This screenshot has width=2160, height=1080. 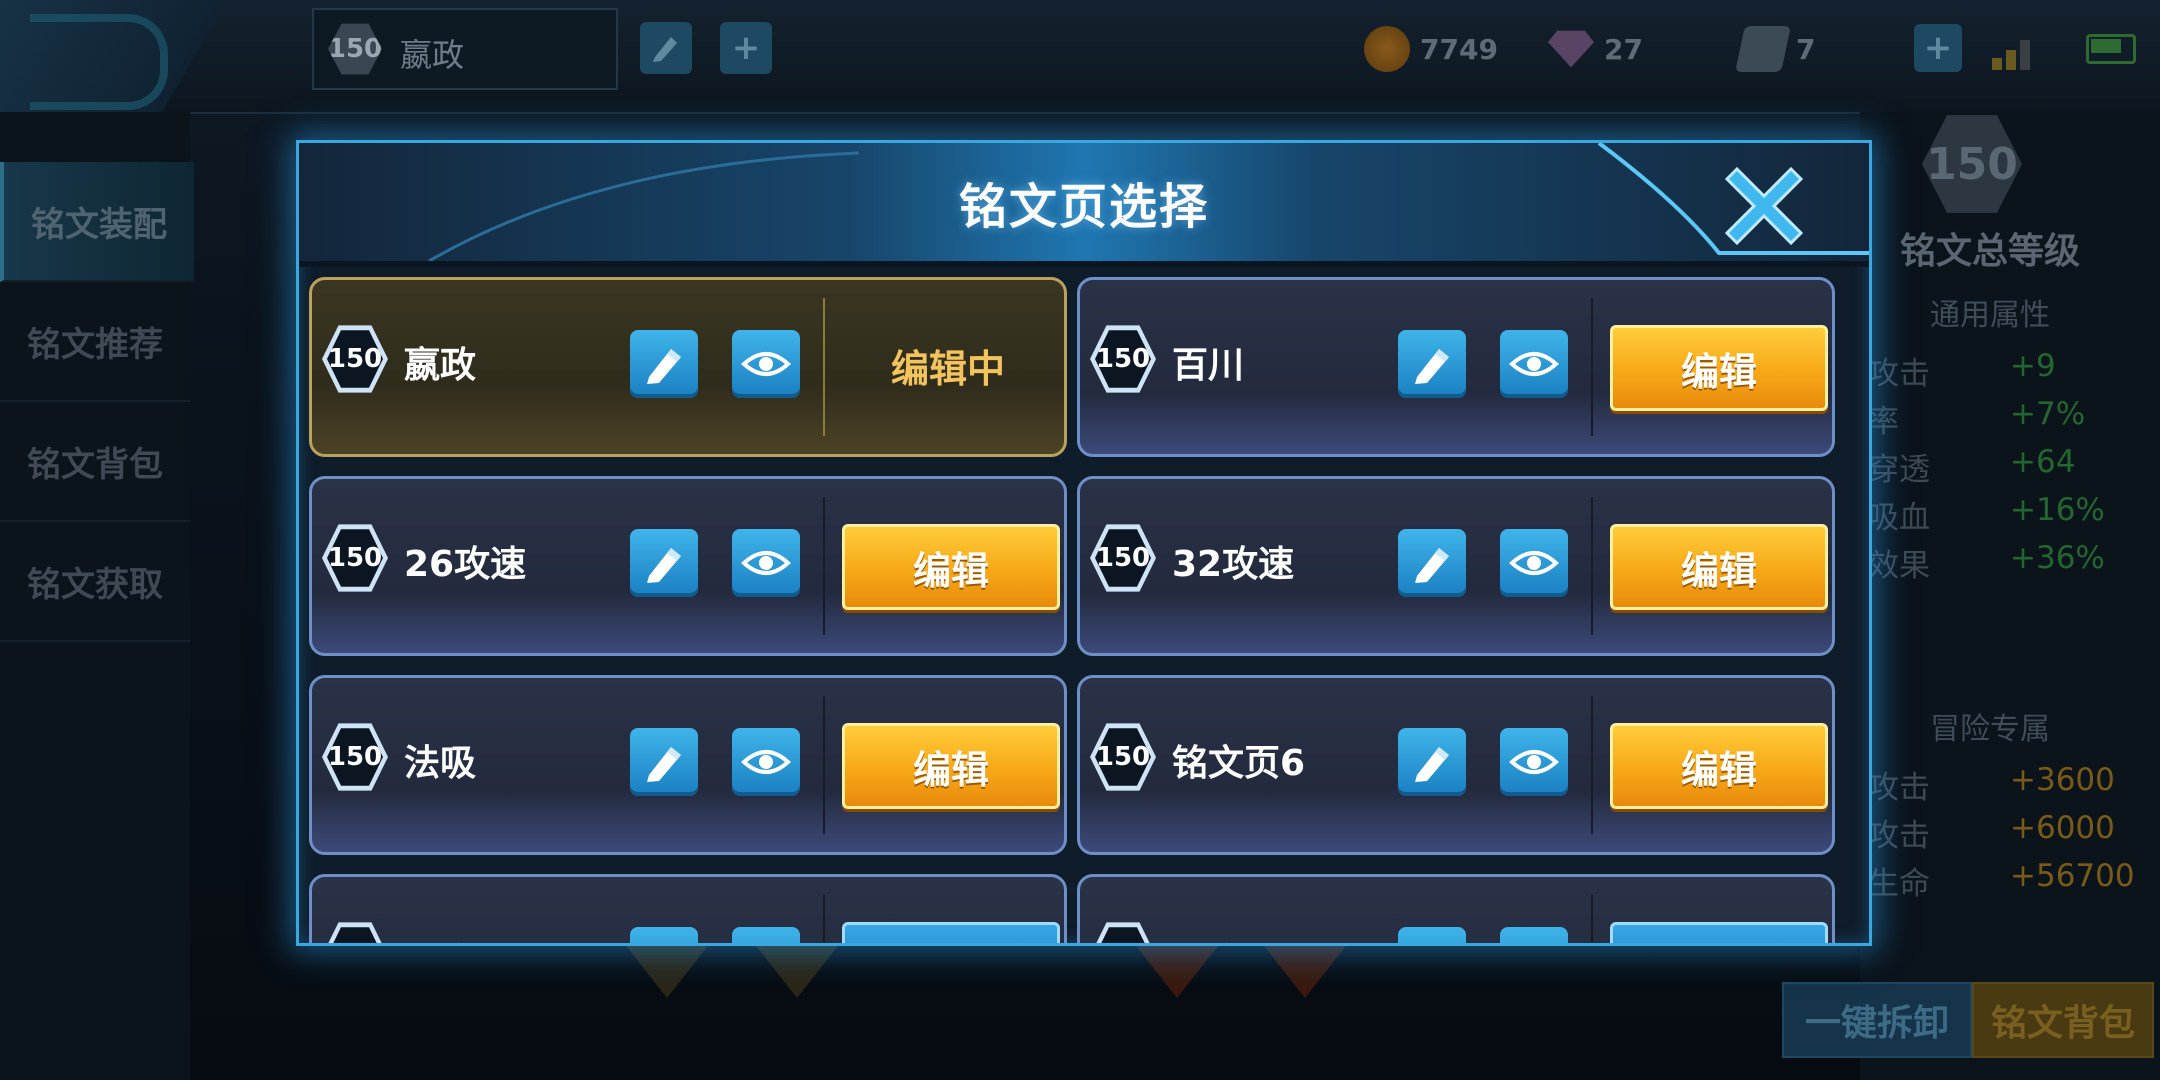 I want to click on stat-value: +9, so click(x=2033, y=366).